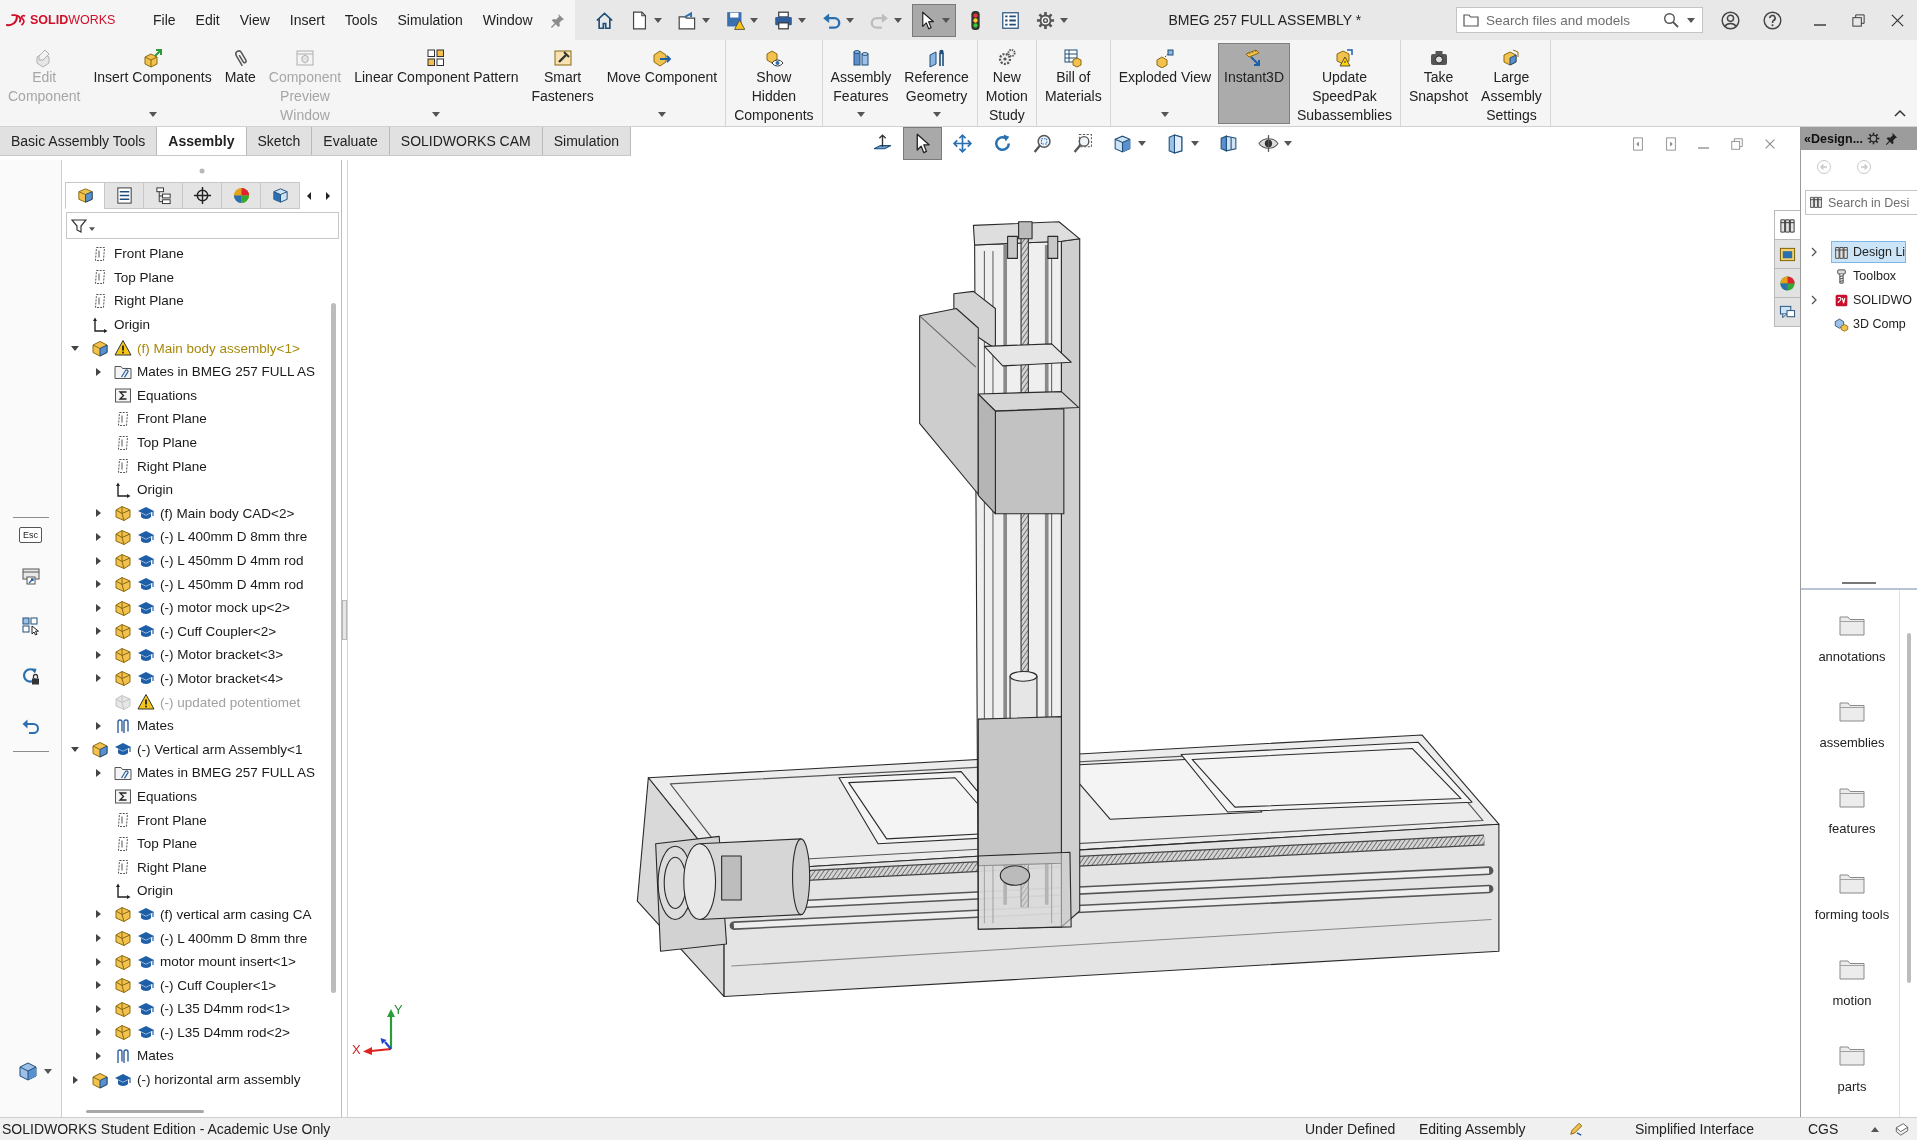 This screenshot has width=1917, height=1140. Describe the element at coordinates (30, 535) in the screenshot. I see `esc-key: Esc` at that location.